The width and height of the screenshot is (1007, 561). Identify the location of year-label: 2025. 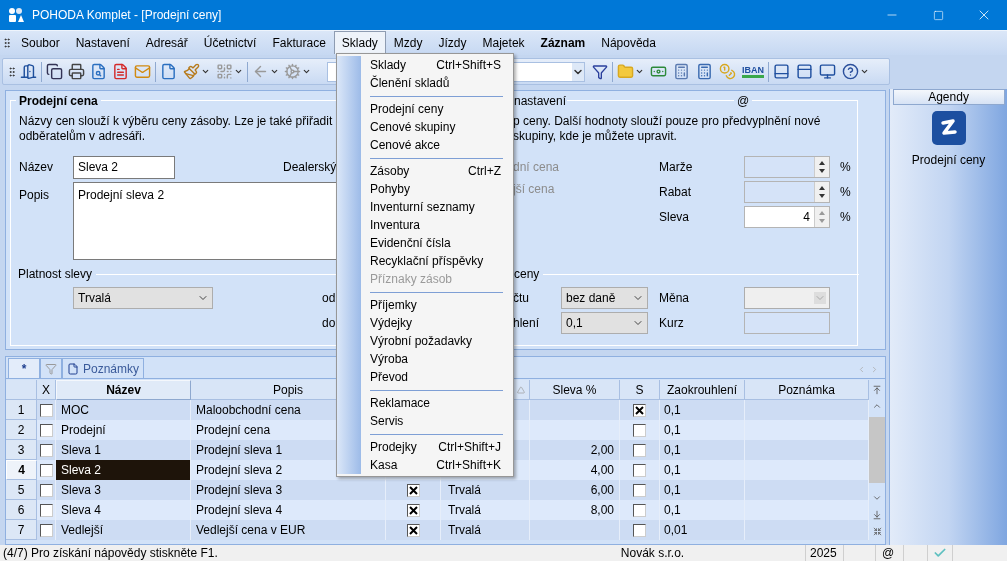
(824, 553).